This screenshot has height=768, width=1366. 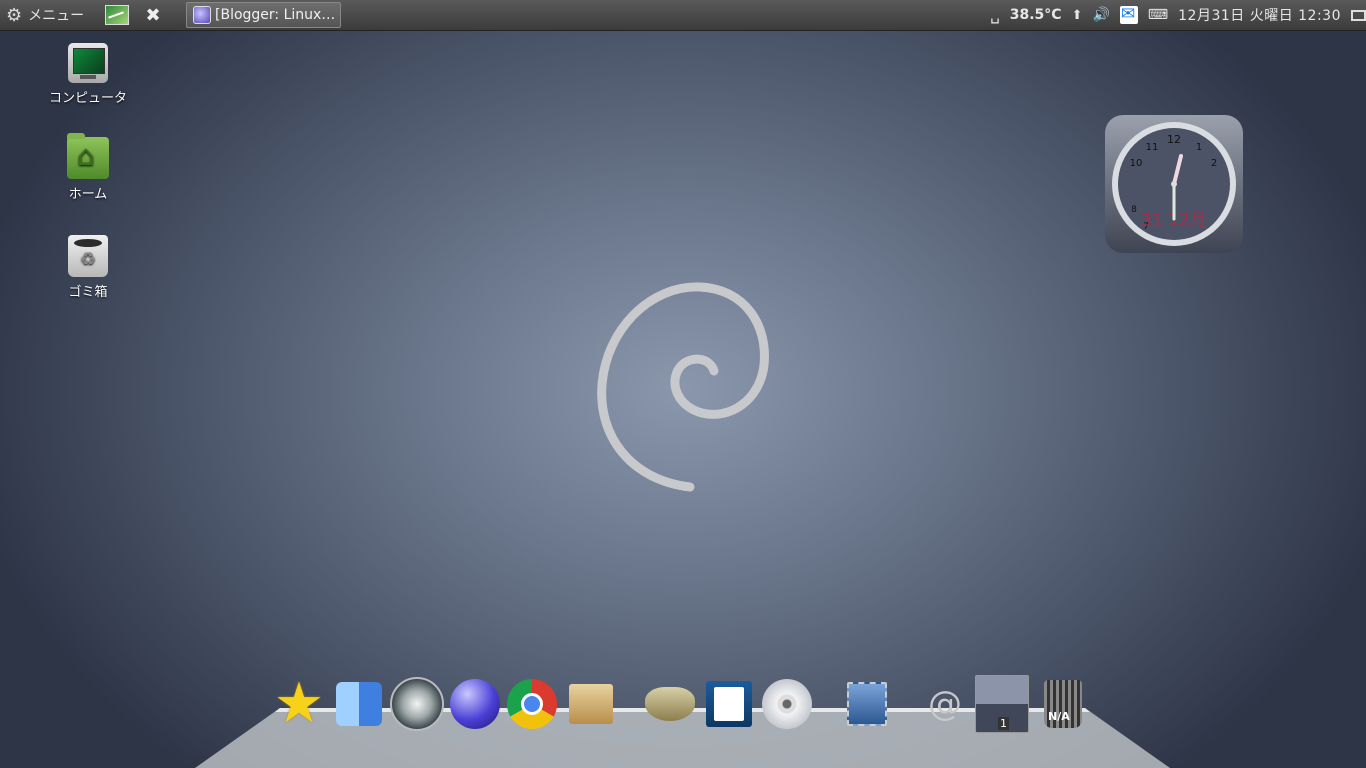 What do you see at coordinates (1036, 15) in the screenshot?
I see `temperature-readout: 38.5°C` at bounding box center [1036, 15].